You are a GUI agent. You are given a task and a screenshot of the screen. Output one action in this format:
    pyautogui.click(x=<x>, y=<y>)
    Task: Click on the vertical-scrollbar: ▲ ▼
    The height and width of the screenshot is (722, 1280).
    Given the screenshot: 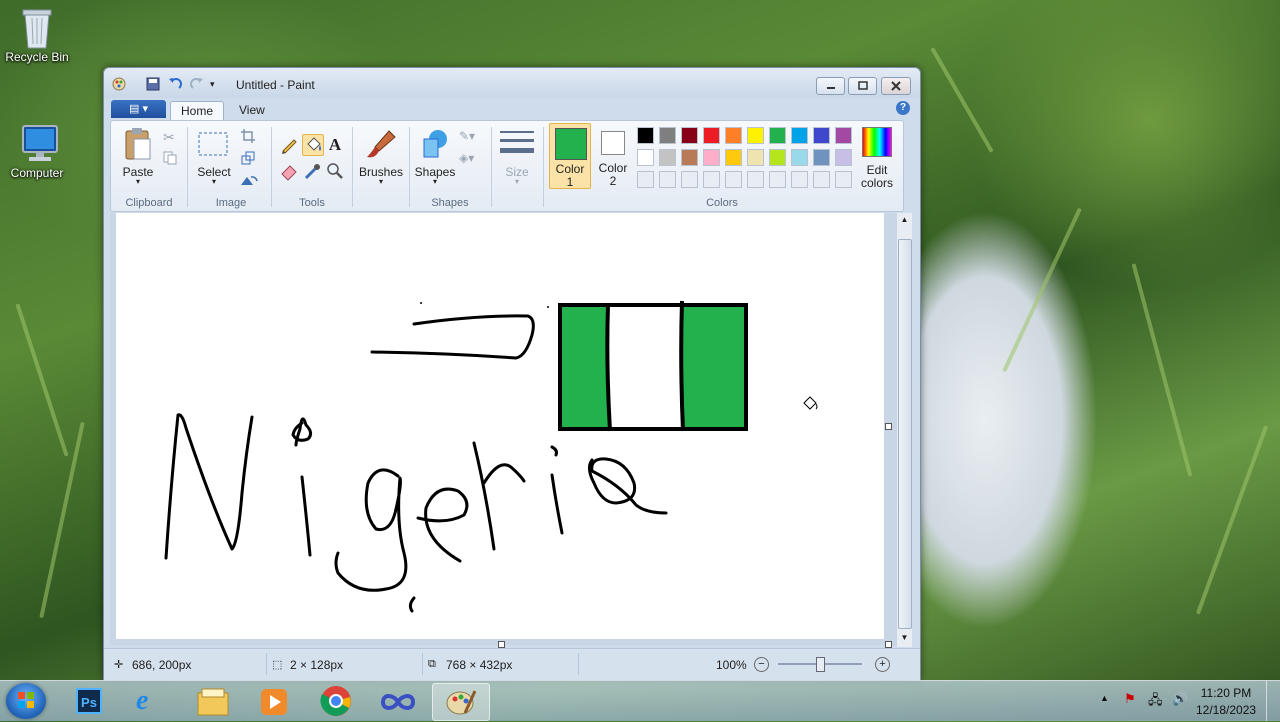 What is the action you would take?
    pyautogui.click(x=904, y=430)
    